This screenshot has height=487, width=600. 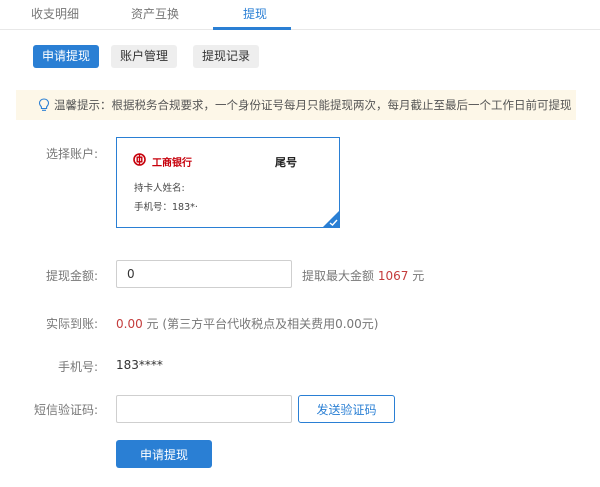 I want to click on top-tab-bar: 收支明细 资产互换 提现, so click(x=300, y=15).